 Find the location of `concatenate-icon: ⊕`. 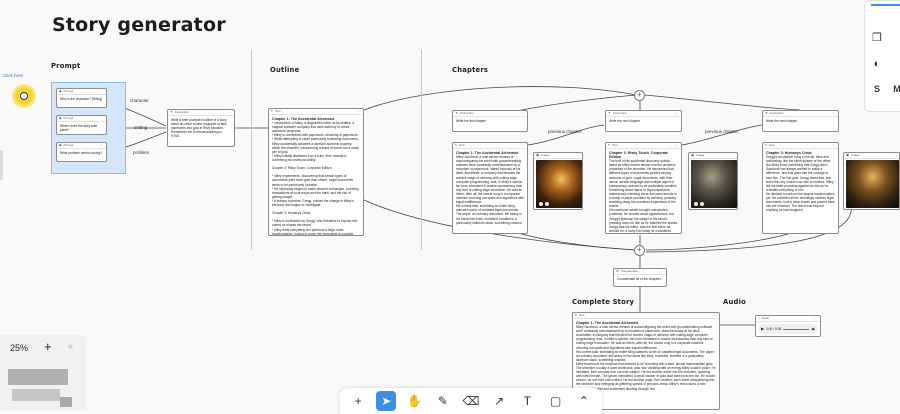

concatenate-icon: ⊕ is located at coordinates (617, 271).